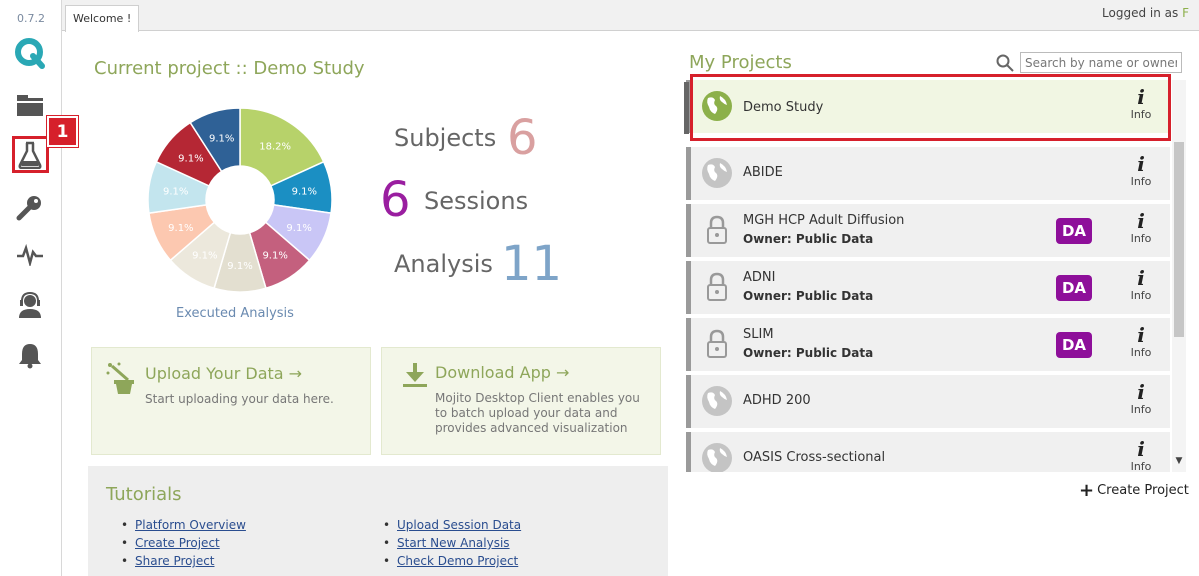 The width and height of the screenshot is (1199, 576). Describe the element at coordinates (180, 228) in the screenshot. I see `pie-slice-label-7: 9.1%` at that location.